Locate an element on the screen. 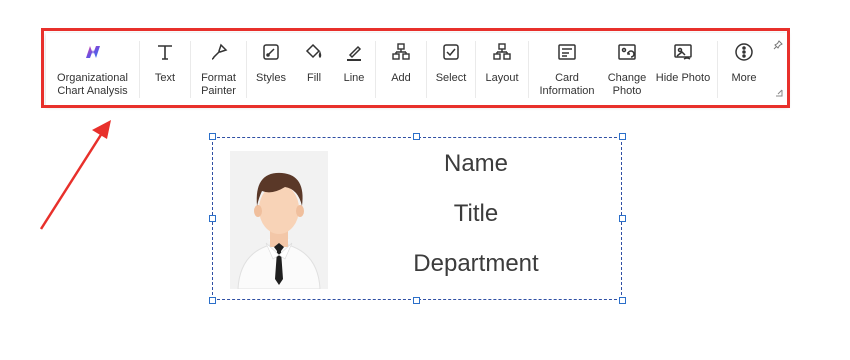 This screenshot has height=360, width=850. card-name: Name is located at coordinates (476, 164).